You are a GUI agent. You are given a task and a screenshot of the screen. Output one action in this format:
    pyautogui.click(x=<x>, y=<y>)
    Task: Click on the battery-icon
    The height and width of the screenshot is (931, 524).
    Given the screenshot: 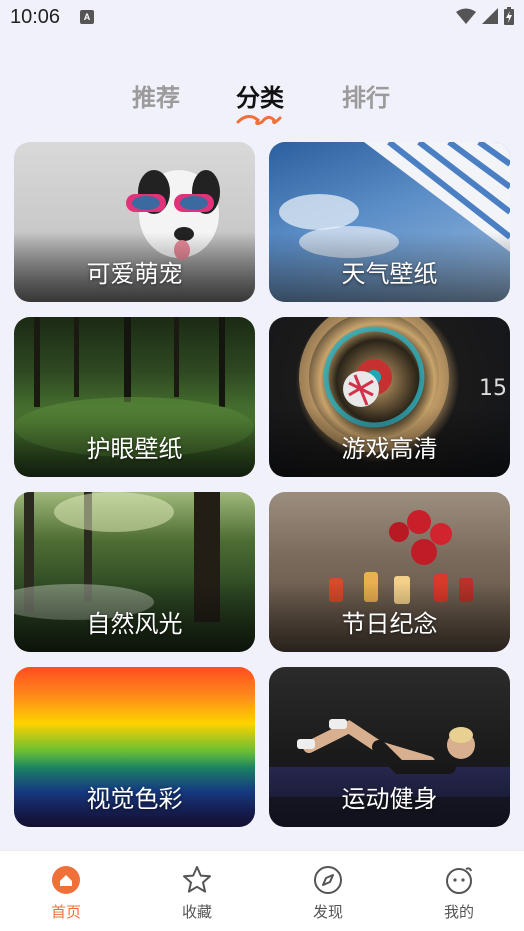 What is the action you would take?
    pyautogui.click(x=509, y=16)
    